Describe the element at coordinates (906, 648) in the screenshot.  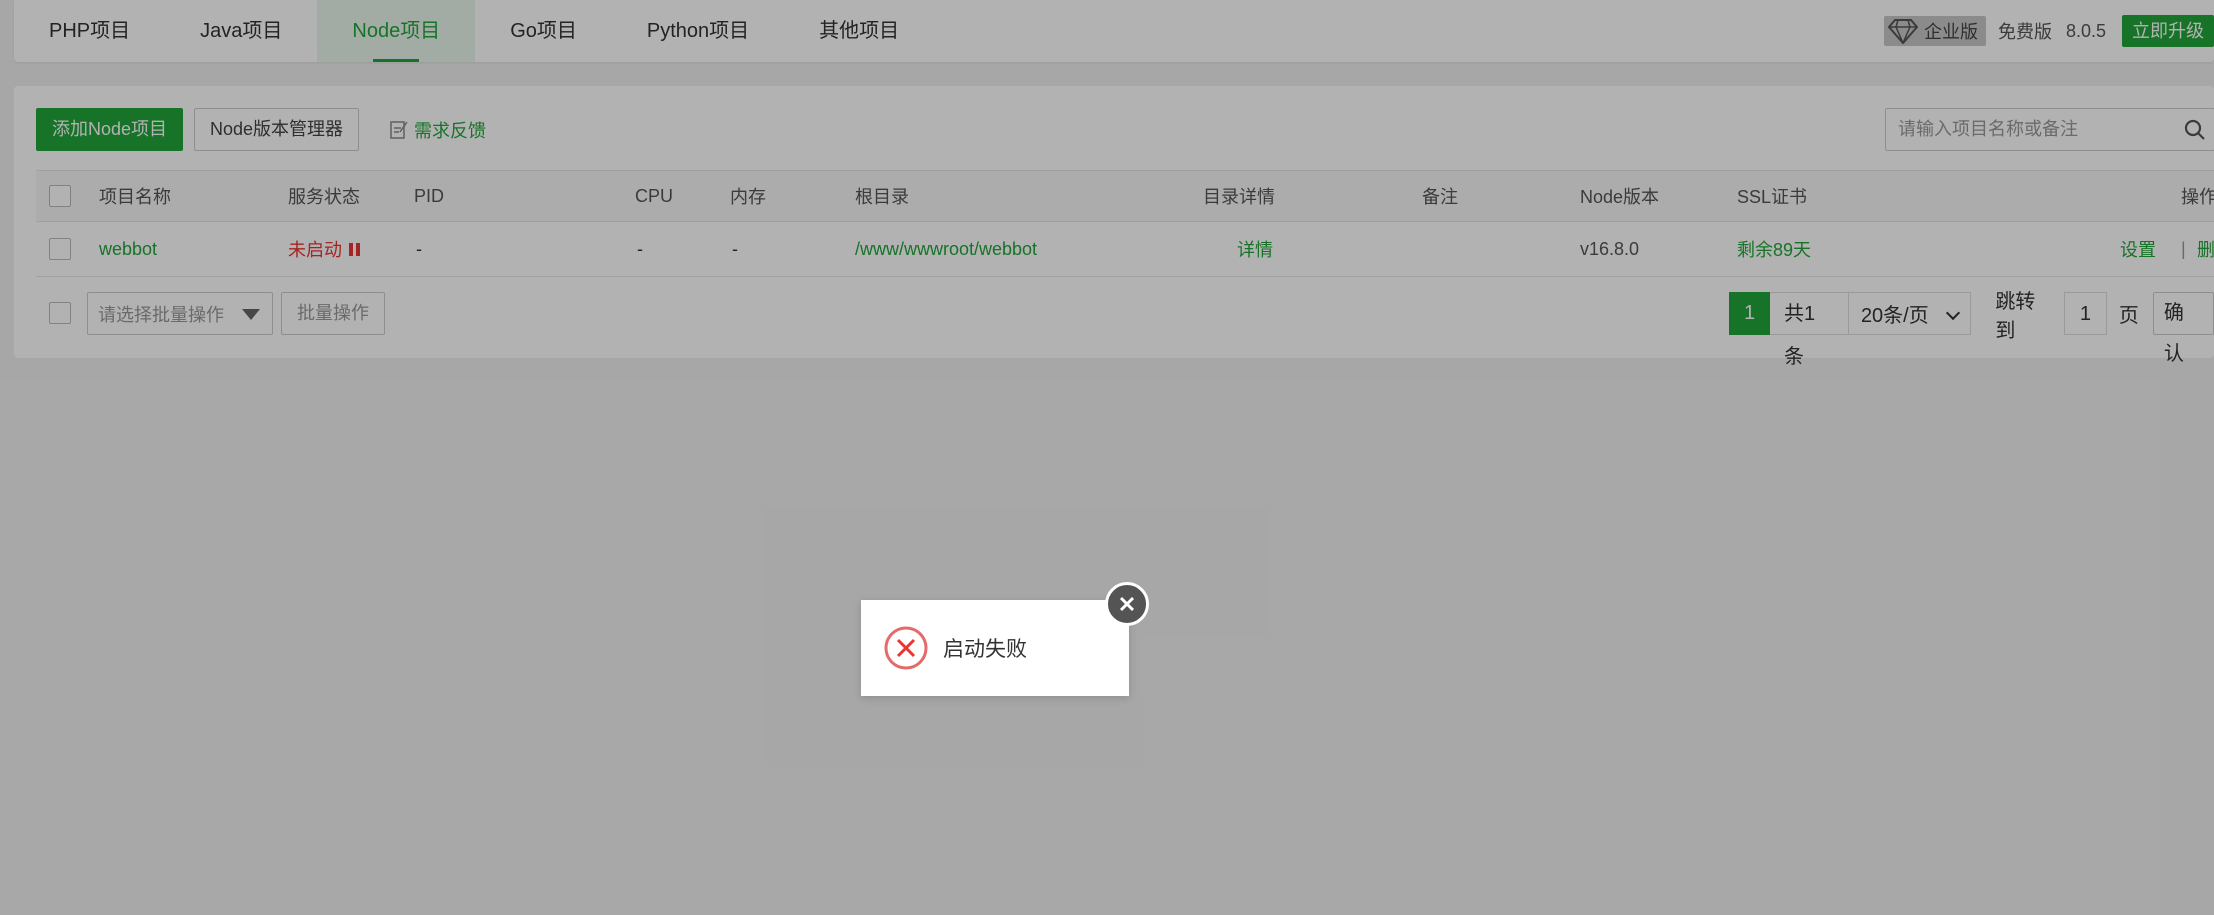
I see `error-circle-icon` at that location.